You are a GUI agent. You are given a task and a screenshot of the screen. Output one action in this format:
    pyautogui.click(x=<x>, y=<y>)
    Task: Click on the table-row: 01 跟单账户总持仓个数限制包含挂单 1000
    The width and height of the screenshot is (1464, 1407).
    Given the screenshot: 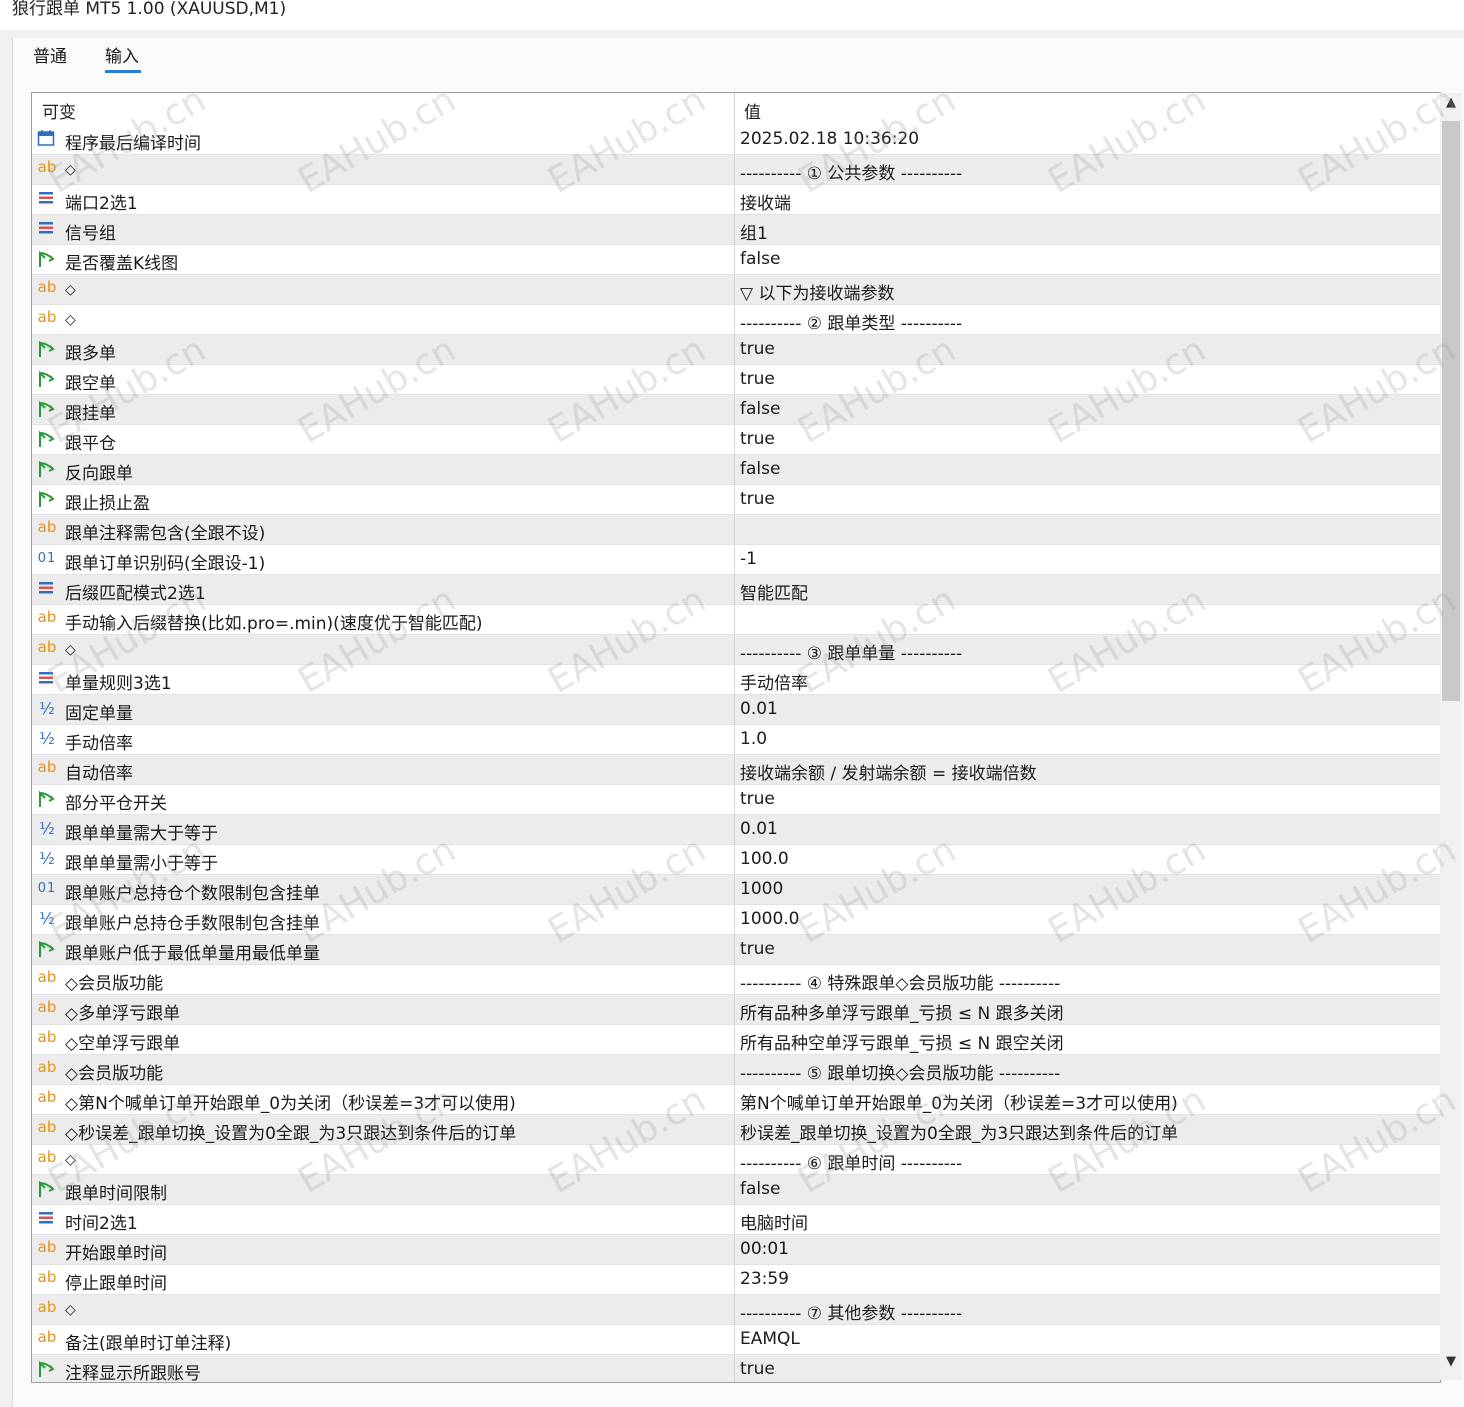 What is the action you would take?
    pyautogui.click(x=736, y=890)
    